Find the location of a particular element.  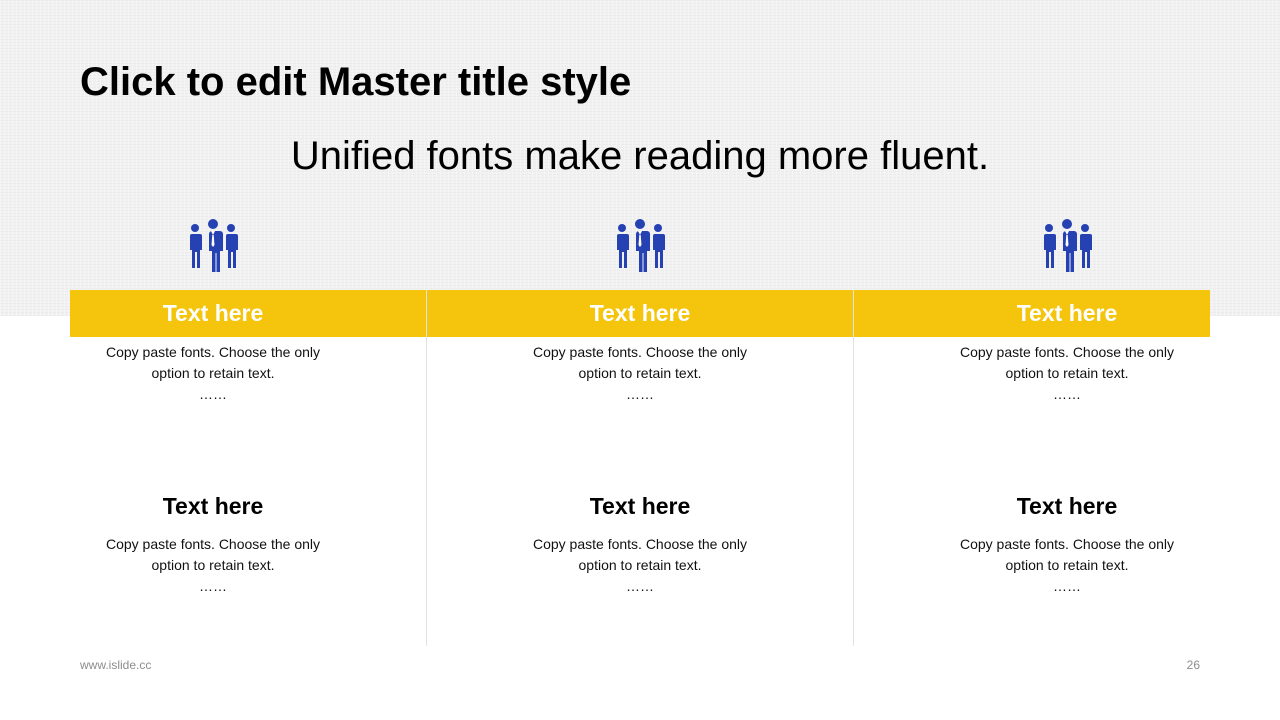

footer-website-link: www.islide.cc is located at coordinates (115, 665).